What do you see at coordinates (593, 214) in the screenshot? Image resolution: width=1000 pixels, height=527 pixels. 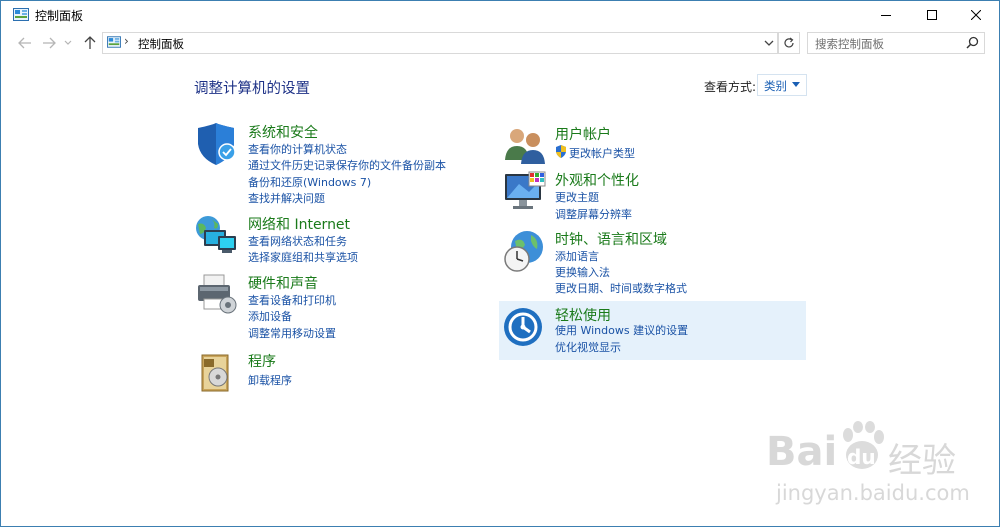 I see `link-screen-resolution: 调整屏幕分辨率` at bounding box center [593, 214].